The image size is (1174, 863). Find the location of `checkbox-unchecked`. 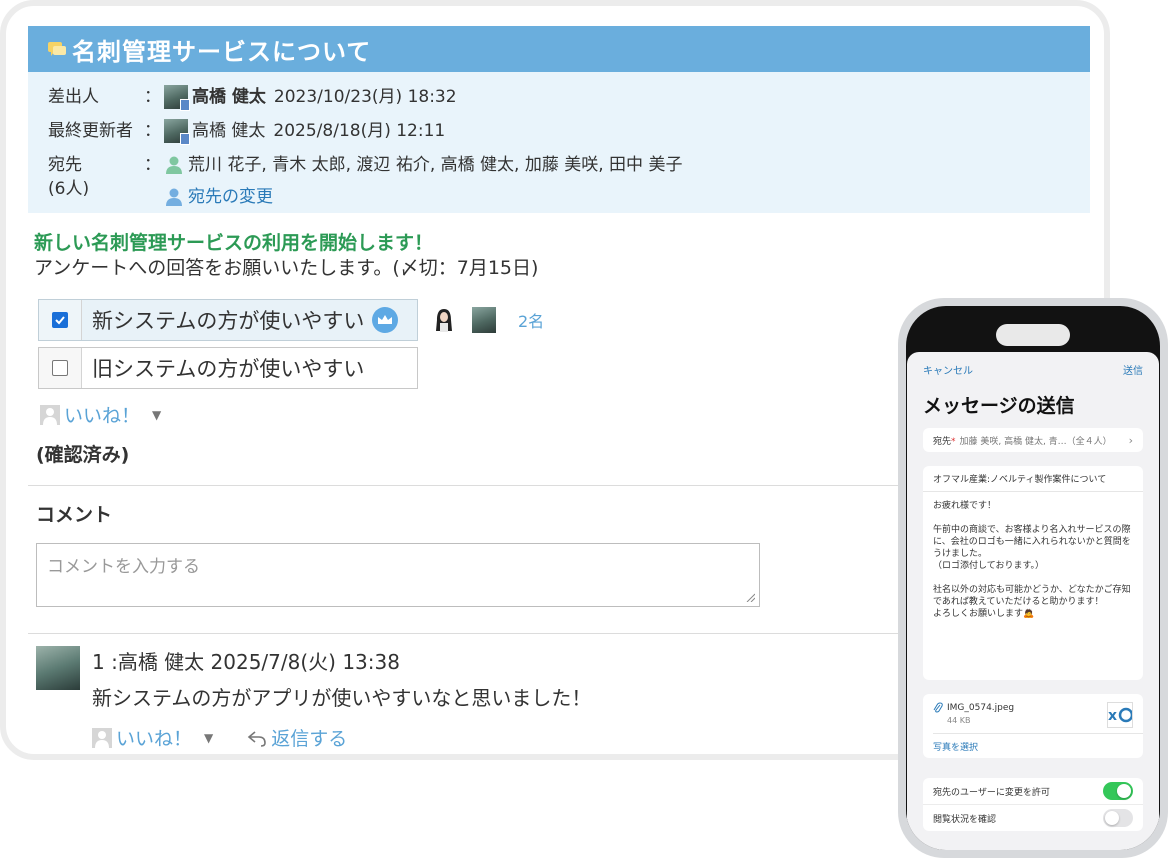

checkbox-unchecked is located at coordinates (60, 368).